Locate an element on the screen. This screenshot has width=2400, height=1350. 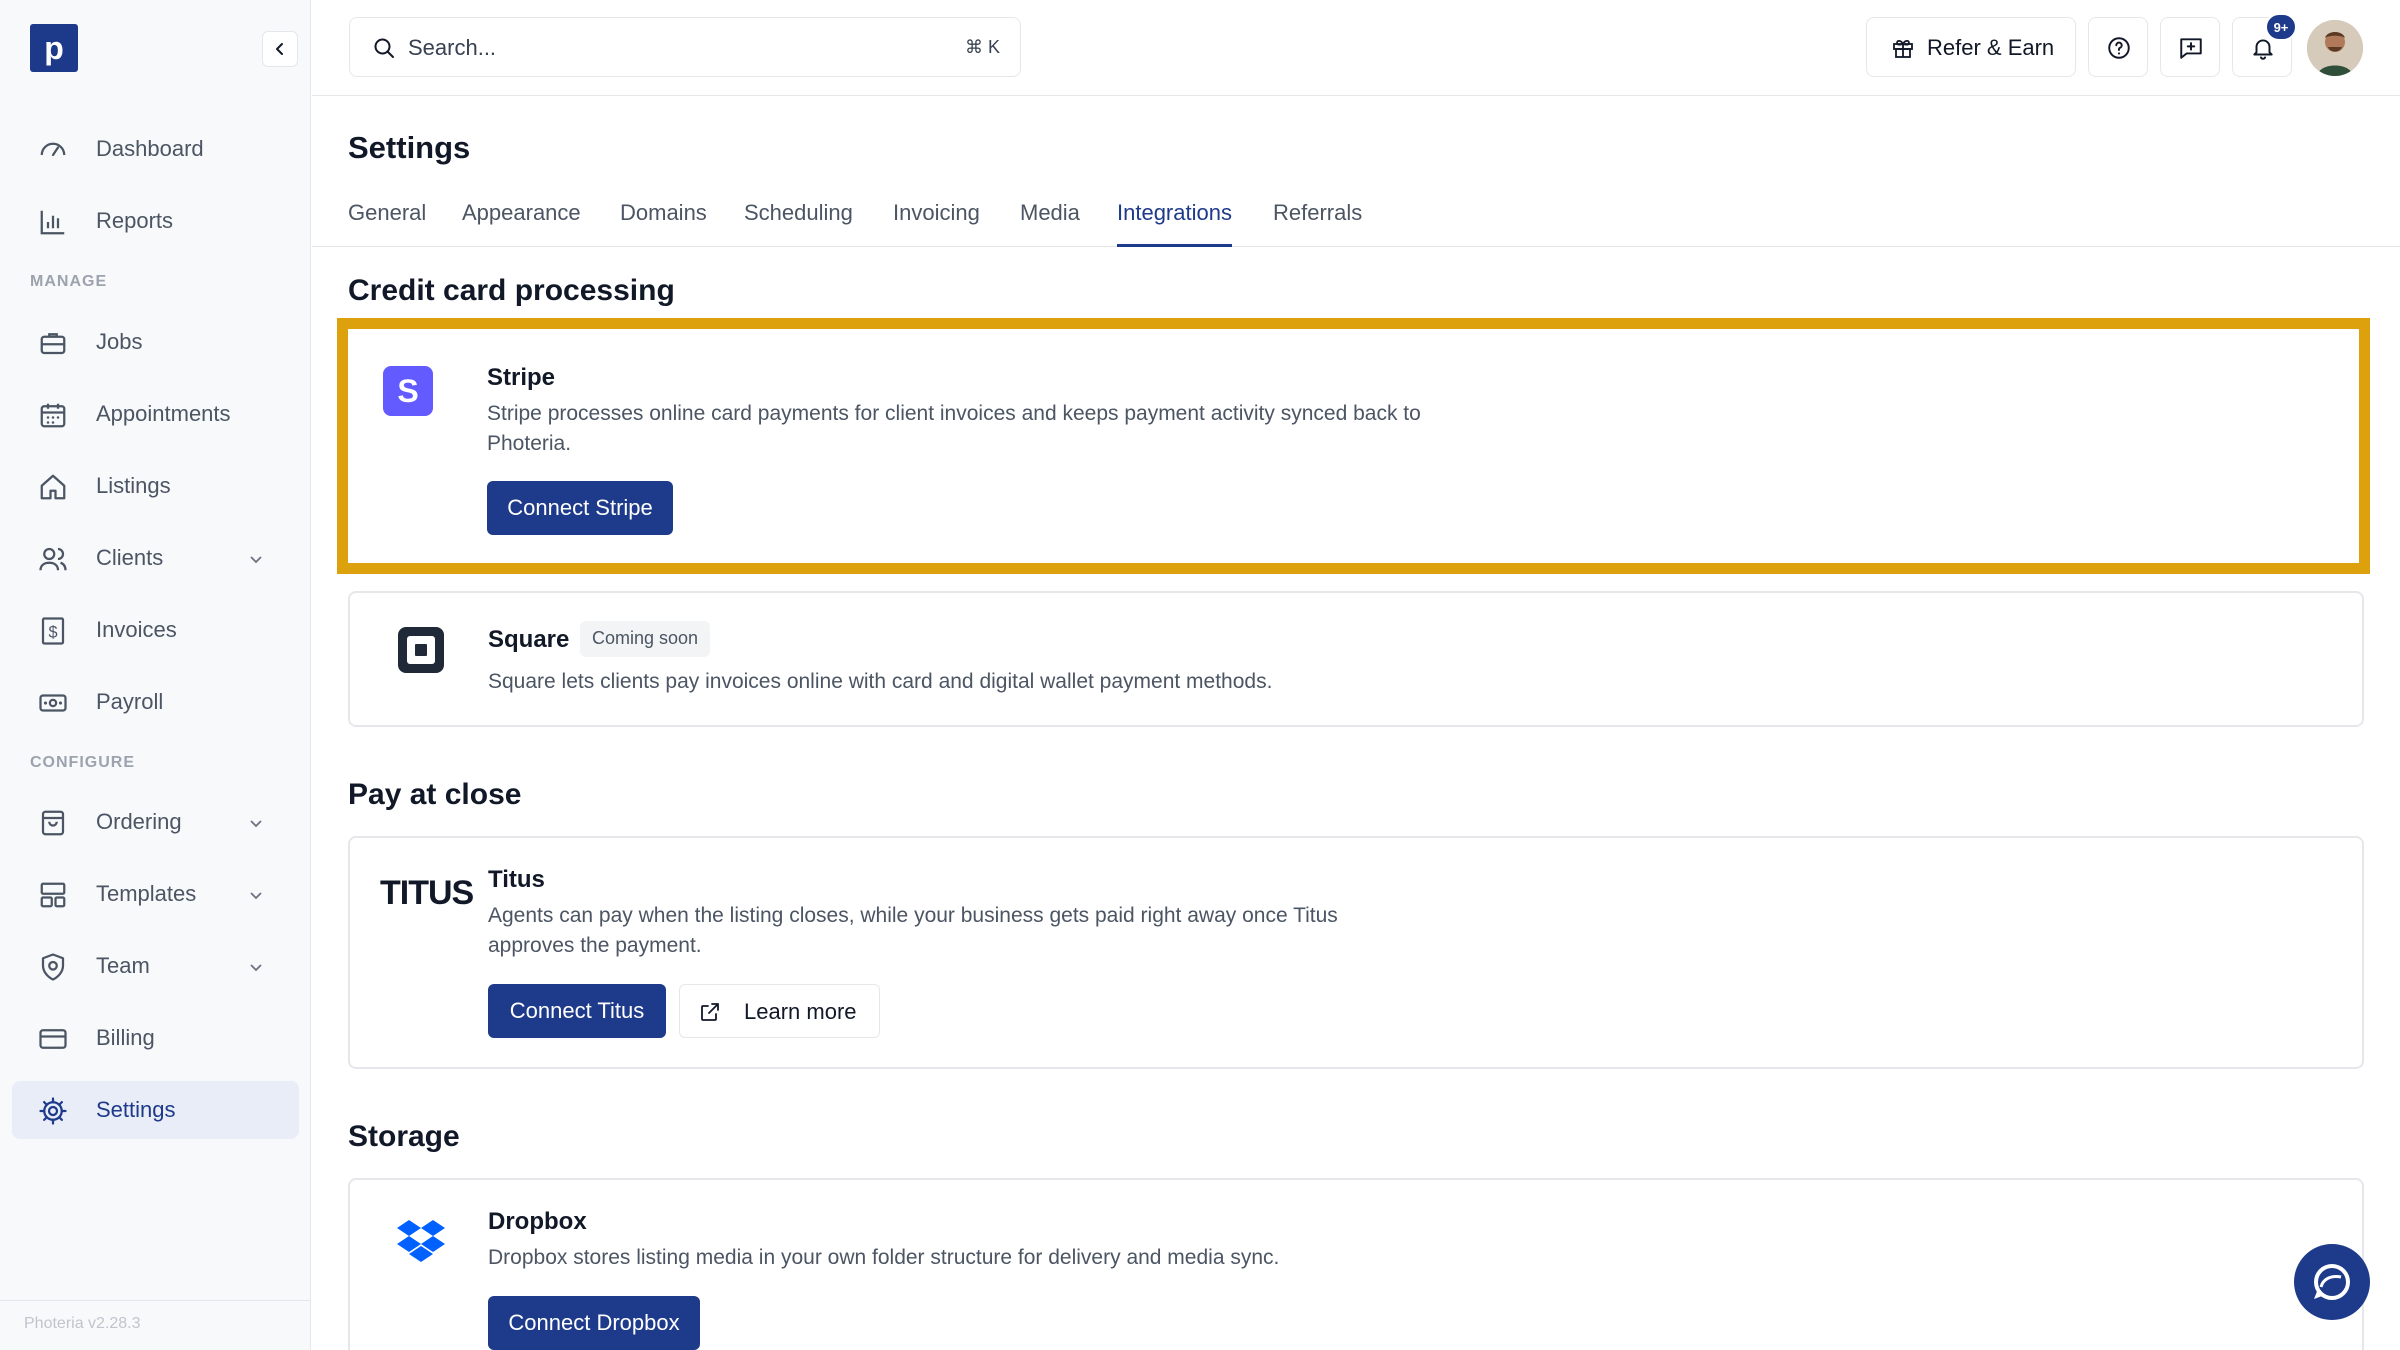
user-avatar-icon is located at coordinates (2335, 48).